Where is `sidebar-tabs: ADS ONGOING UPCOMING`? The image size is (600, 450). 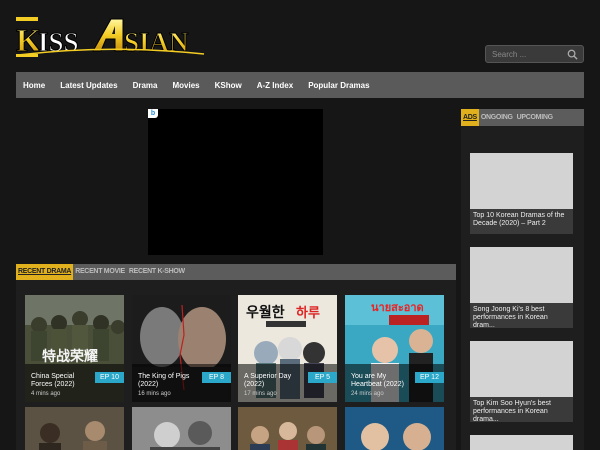 sidebar-tabs: ADS ONGOING UPCOMING is located at coordinates (522, 117).